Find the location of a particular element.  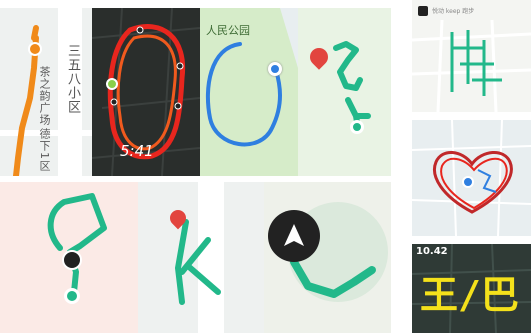

heart-route is located at coordinates (471, 178).